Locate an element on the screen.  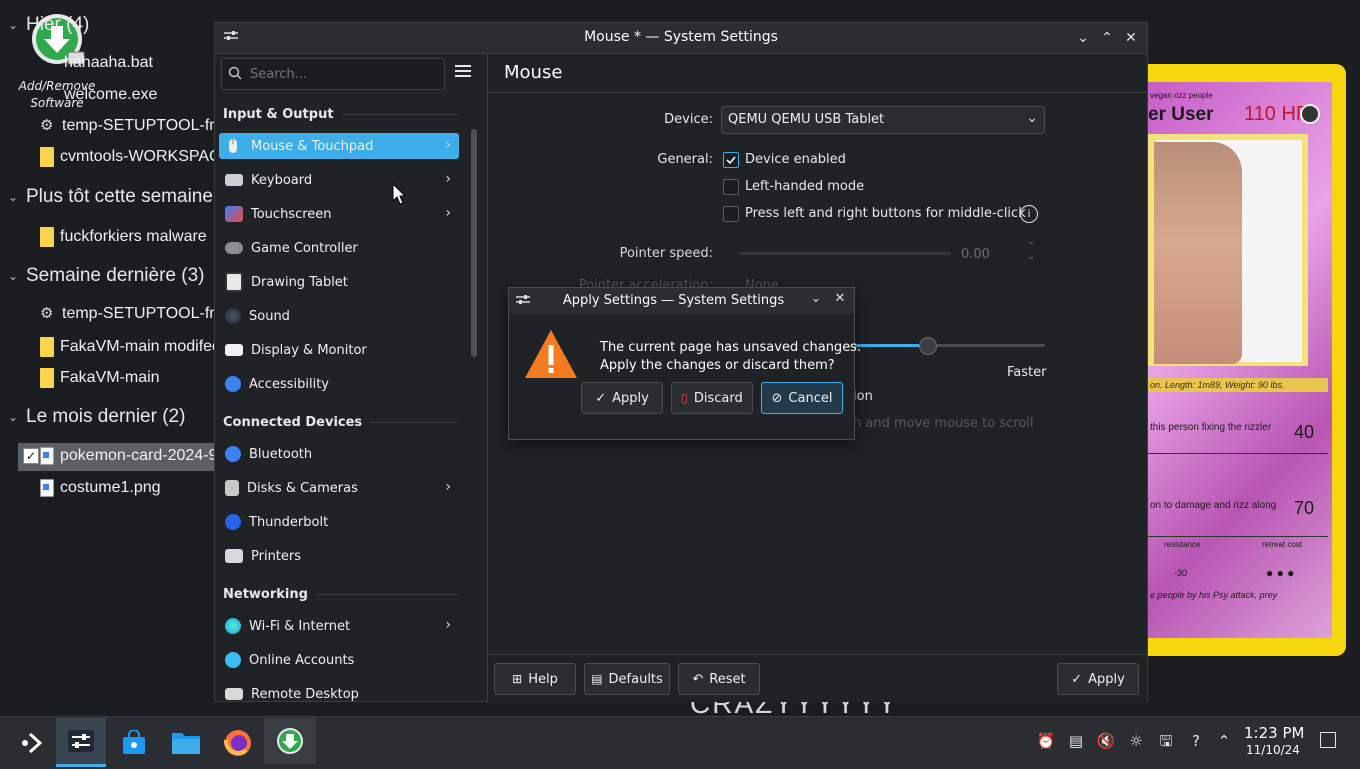
brightness-icon: ☼ is located at coordinates (1136, 741).